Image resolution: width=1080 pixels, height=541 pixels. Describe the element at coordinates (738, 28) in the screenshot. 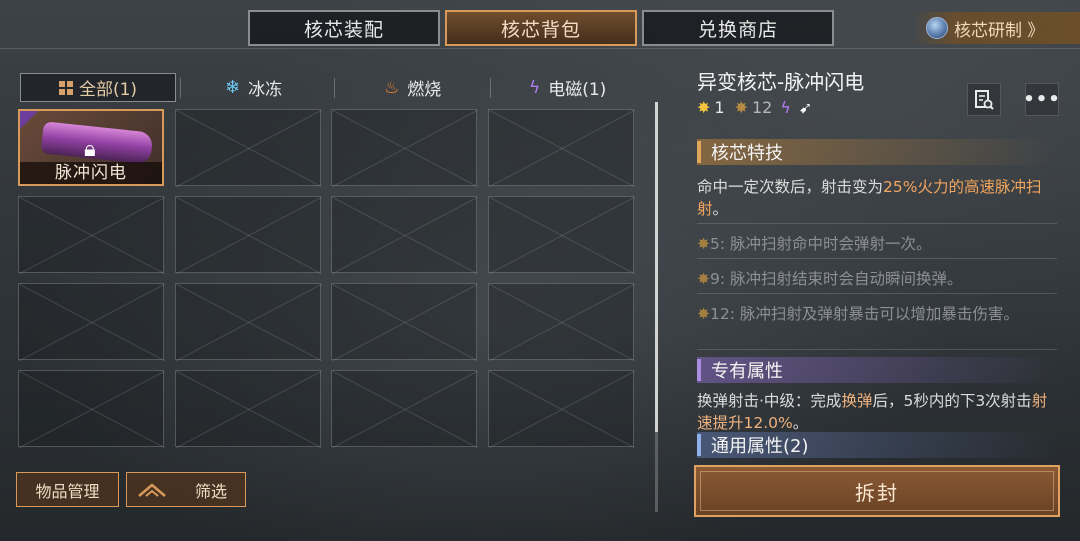

I see `tab-exchange-shop: 兑换商店` at that location.